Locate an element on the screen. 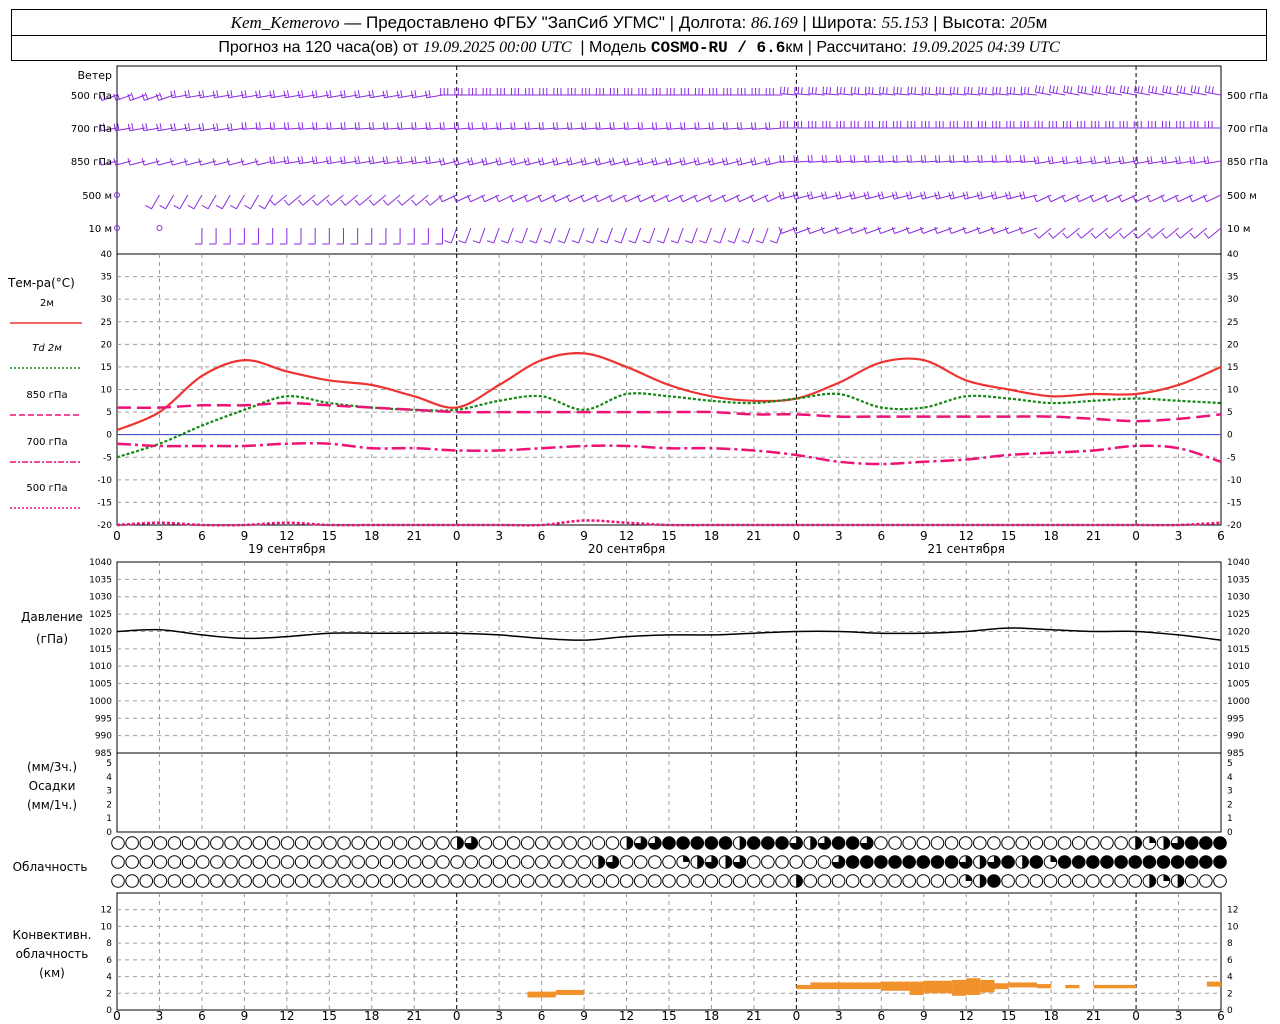 The height and width of the screenshot is (1024, 1280). hour-label-top: 21 is located at coordinates (1093, 536).